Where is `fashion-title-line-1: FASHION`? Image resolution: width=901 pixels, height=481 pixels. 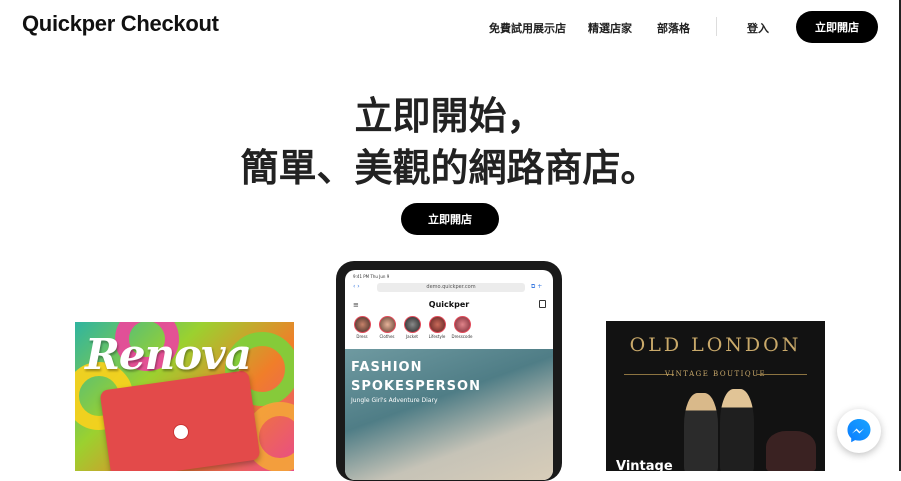
fashion-title-line-1: FASHION is located at coordinates (387, 367).